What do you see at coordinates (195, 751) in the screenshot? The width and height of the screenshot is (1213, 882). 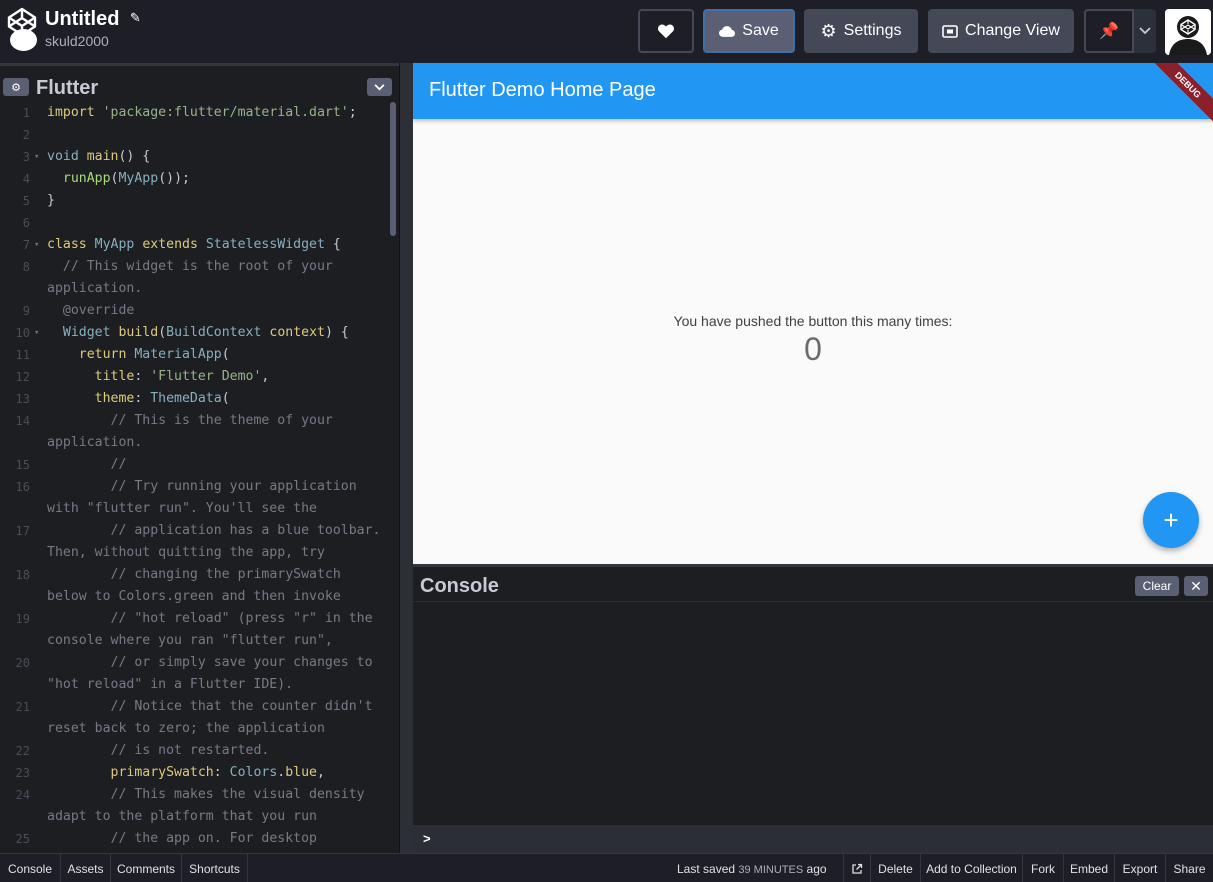 I see `code-line: 22 // is not restarted.` at bounding box center [195, 751].